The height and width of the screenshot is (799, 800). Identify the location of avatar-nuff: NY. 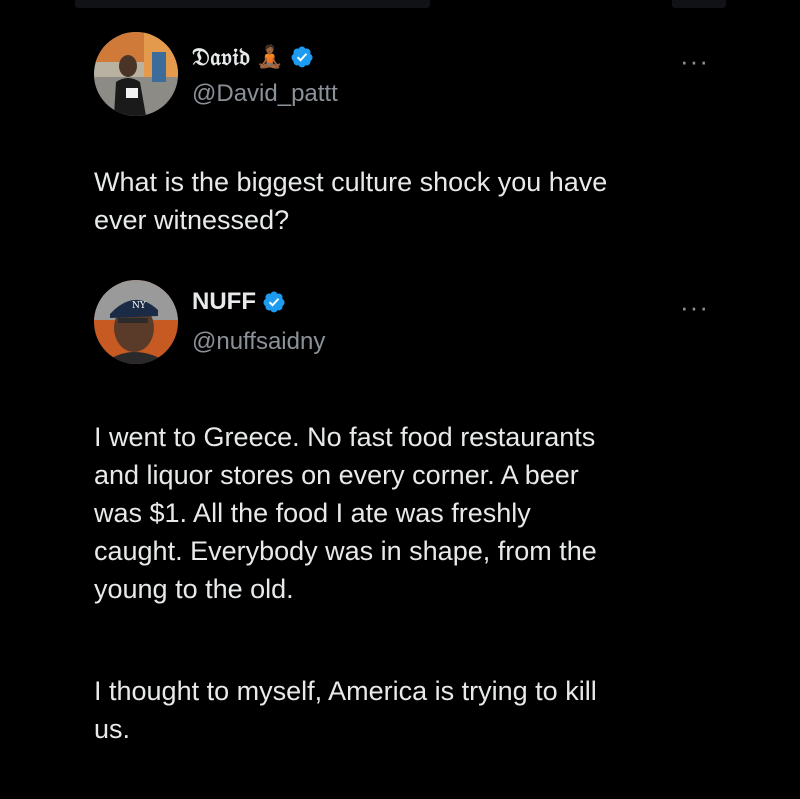
(136, 322).